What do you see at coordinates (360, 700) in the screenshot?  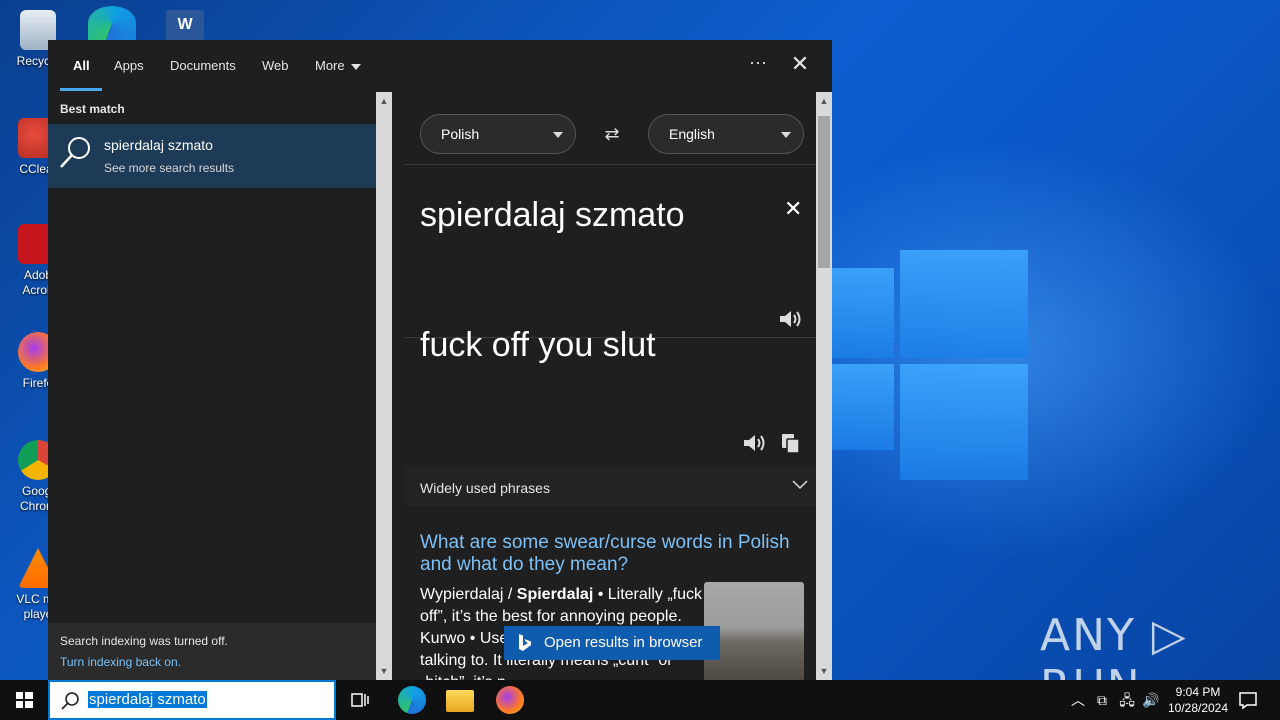 I see `task-view-icon` at bounding box center [360, 700].